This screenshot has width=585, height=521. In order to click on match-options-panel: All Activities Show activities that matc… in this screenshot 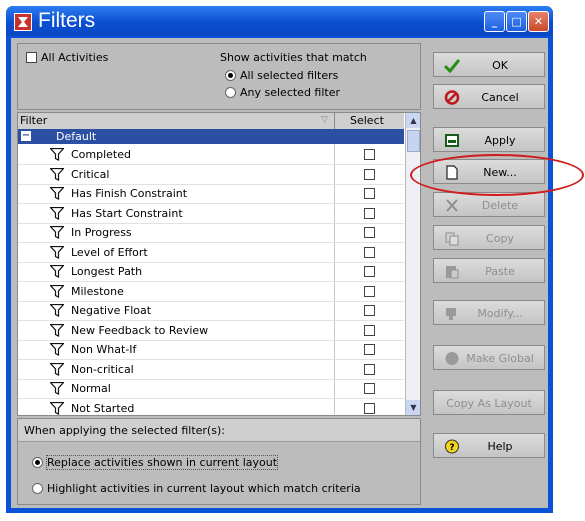, I will do `click(219, 76)`.